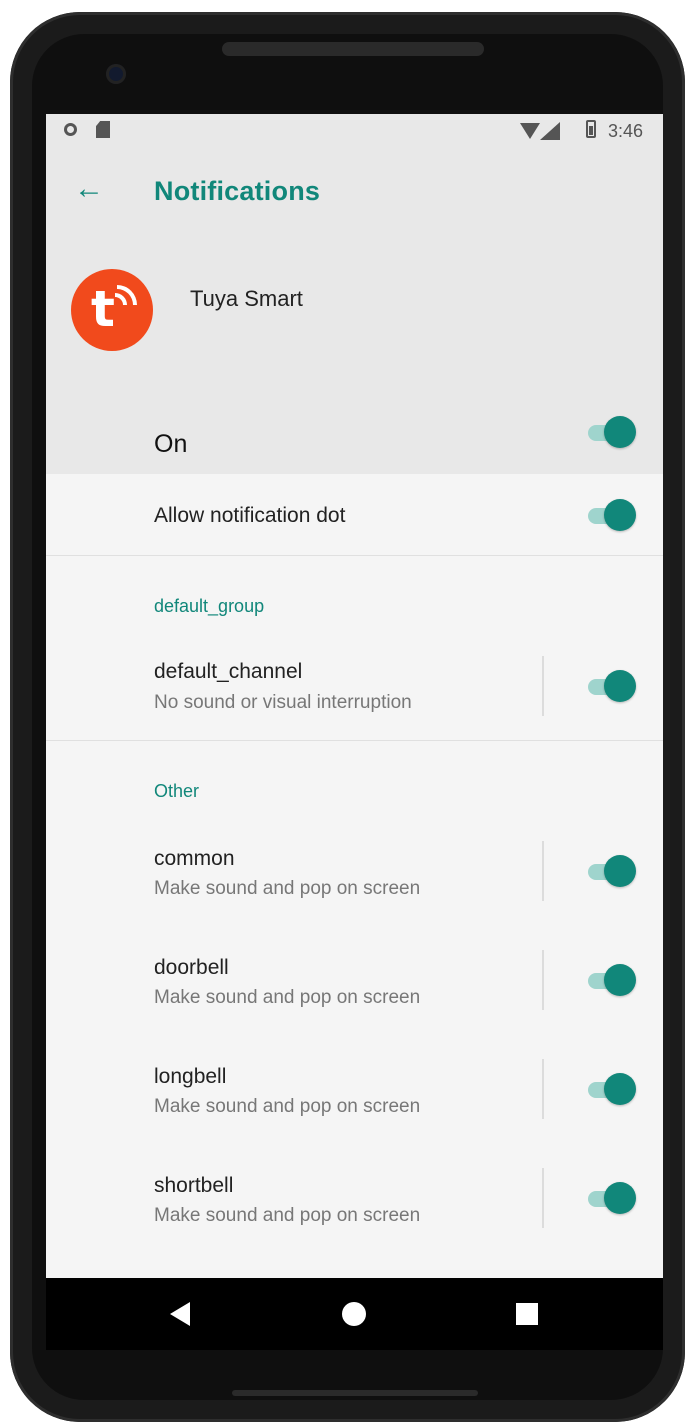  I want to click on status-bar: 3:46, so click(354, 132).